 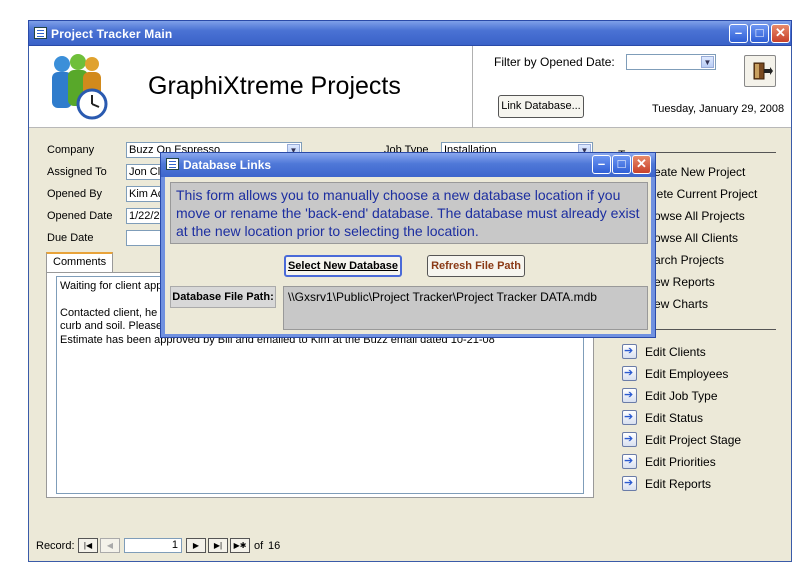 What do you see at coordinates (240, 545) in the screenshot?
I see `new-record-button: ▶✱` at bounding box center [240, 545].